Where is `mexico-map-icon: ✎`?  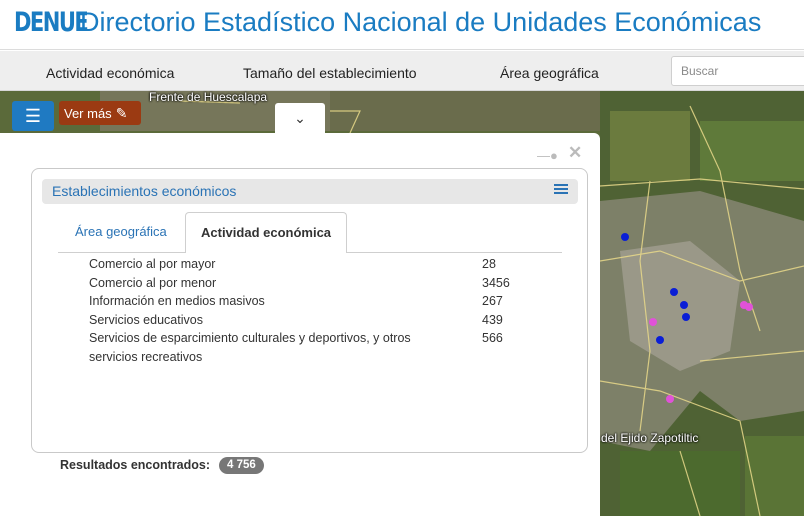
mexico-map-icon: ✎ is located at coordinates (121, 113).